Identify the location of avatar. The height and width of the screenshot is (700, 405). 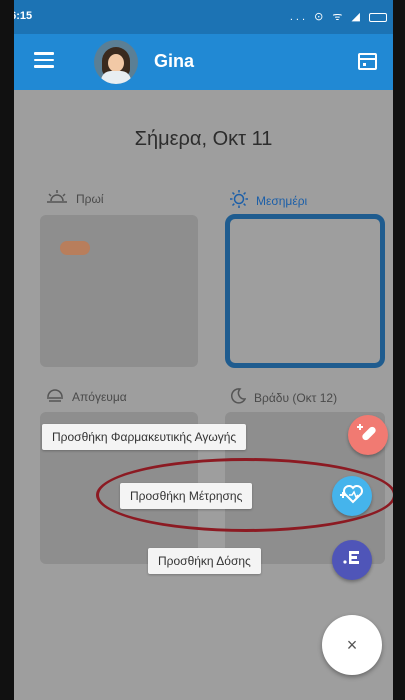
(116, 62).